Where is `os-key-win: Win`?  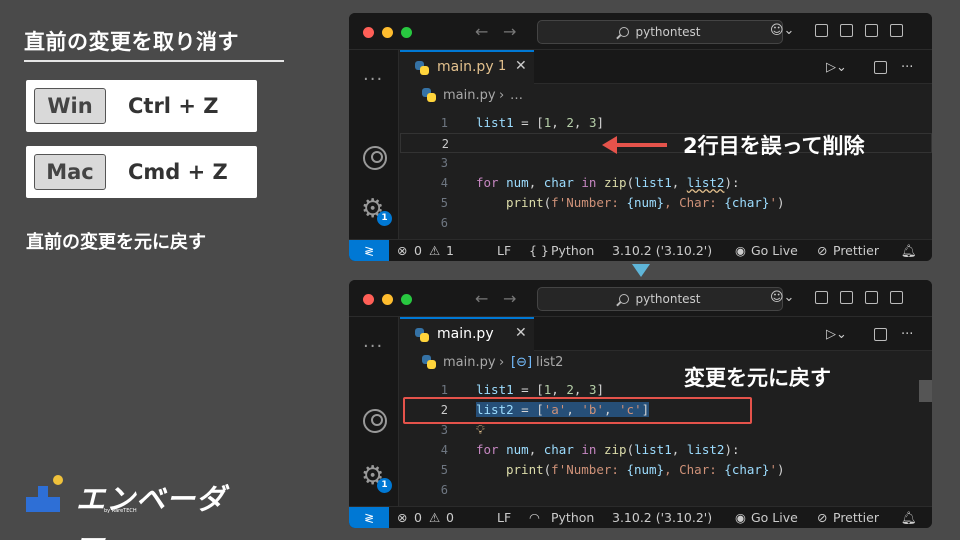
os-key-win: Win is located at coordinates (70, 106).